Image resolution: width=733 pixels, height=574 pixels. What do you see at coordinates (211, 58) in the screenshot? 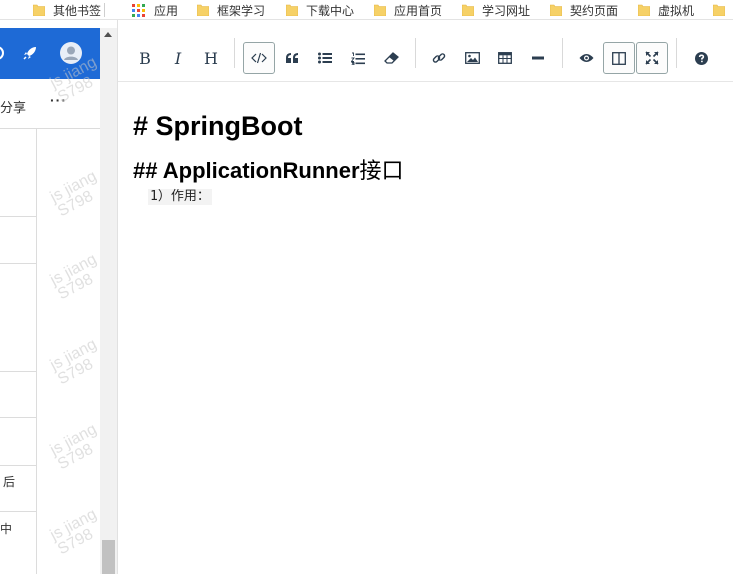
I see `heading-button: H` at bounding box center [211, 58].